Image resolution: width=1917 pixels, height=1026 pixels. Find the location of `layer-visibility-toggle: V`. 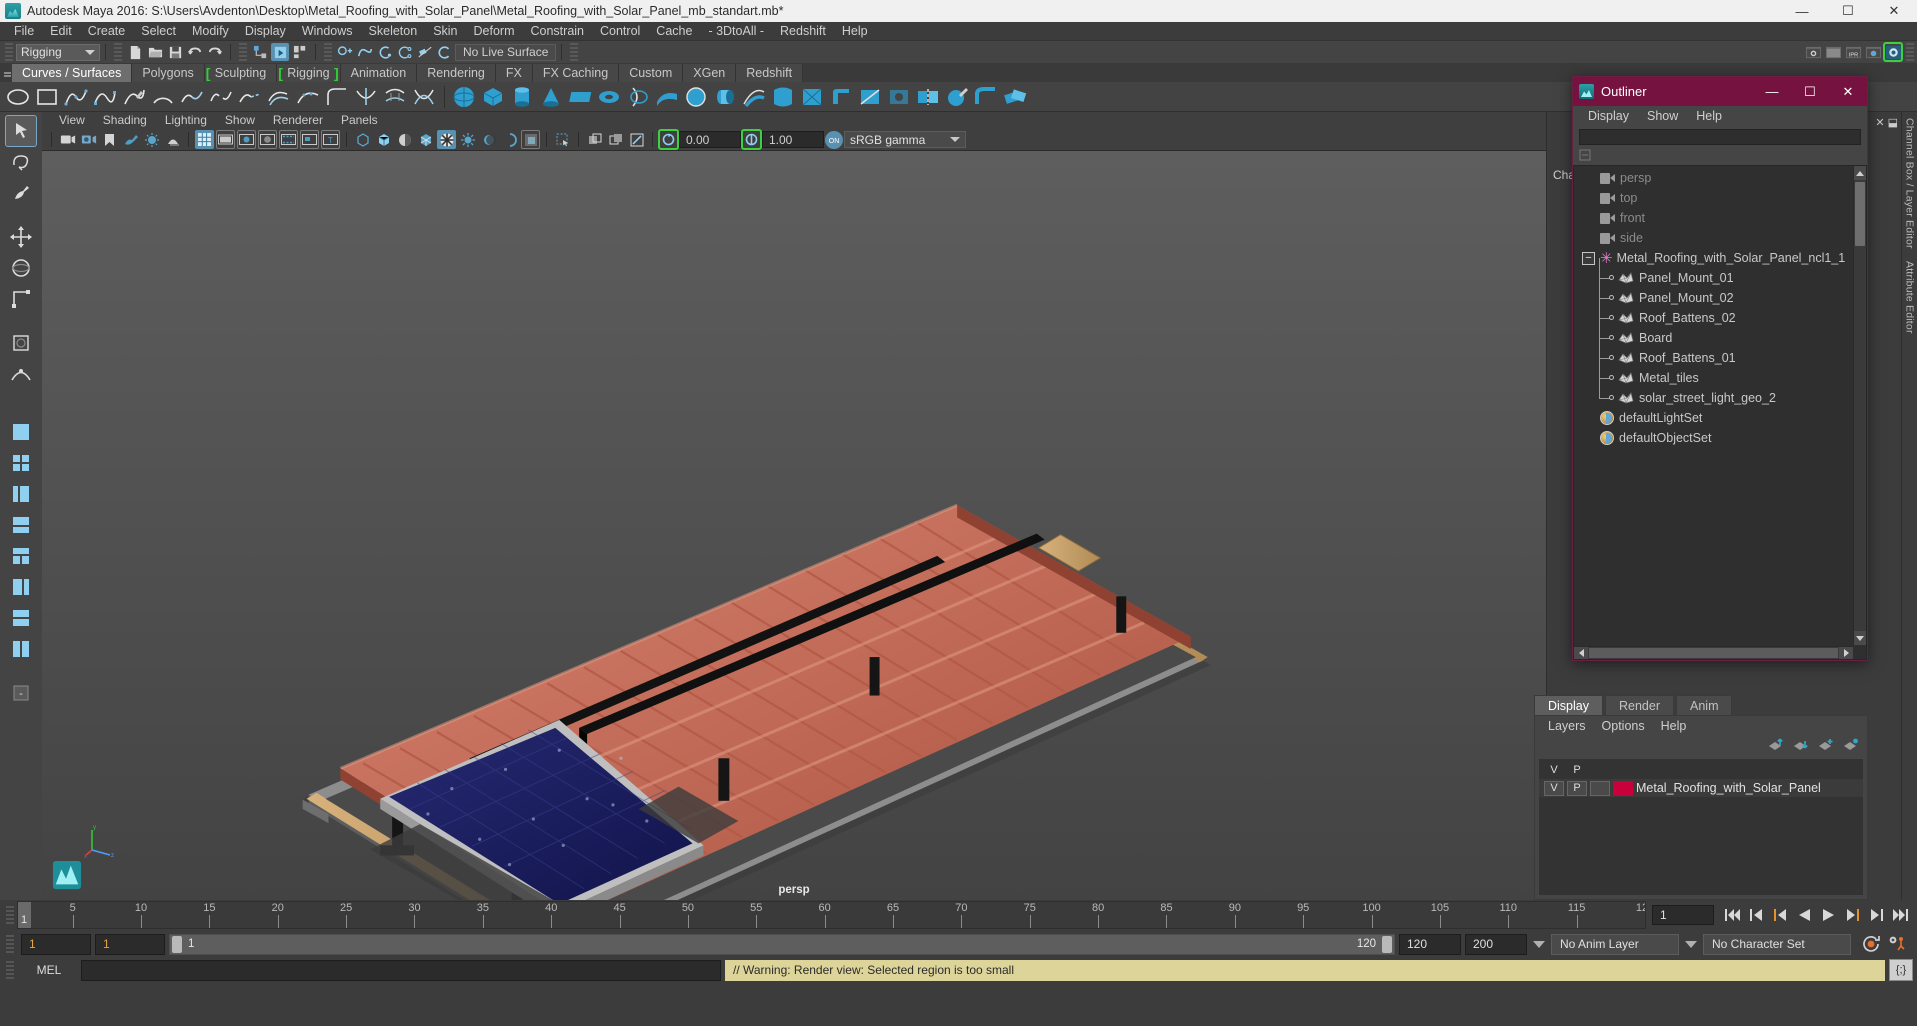

layer-visibility-toggle: V is located at coordinates (1554, 788).